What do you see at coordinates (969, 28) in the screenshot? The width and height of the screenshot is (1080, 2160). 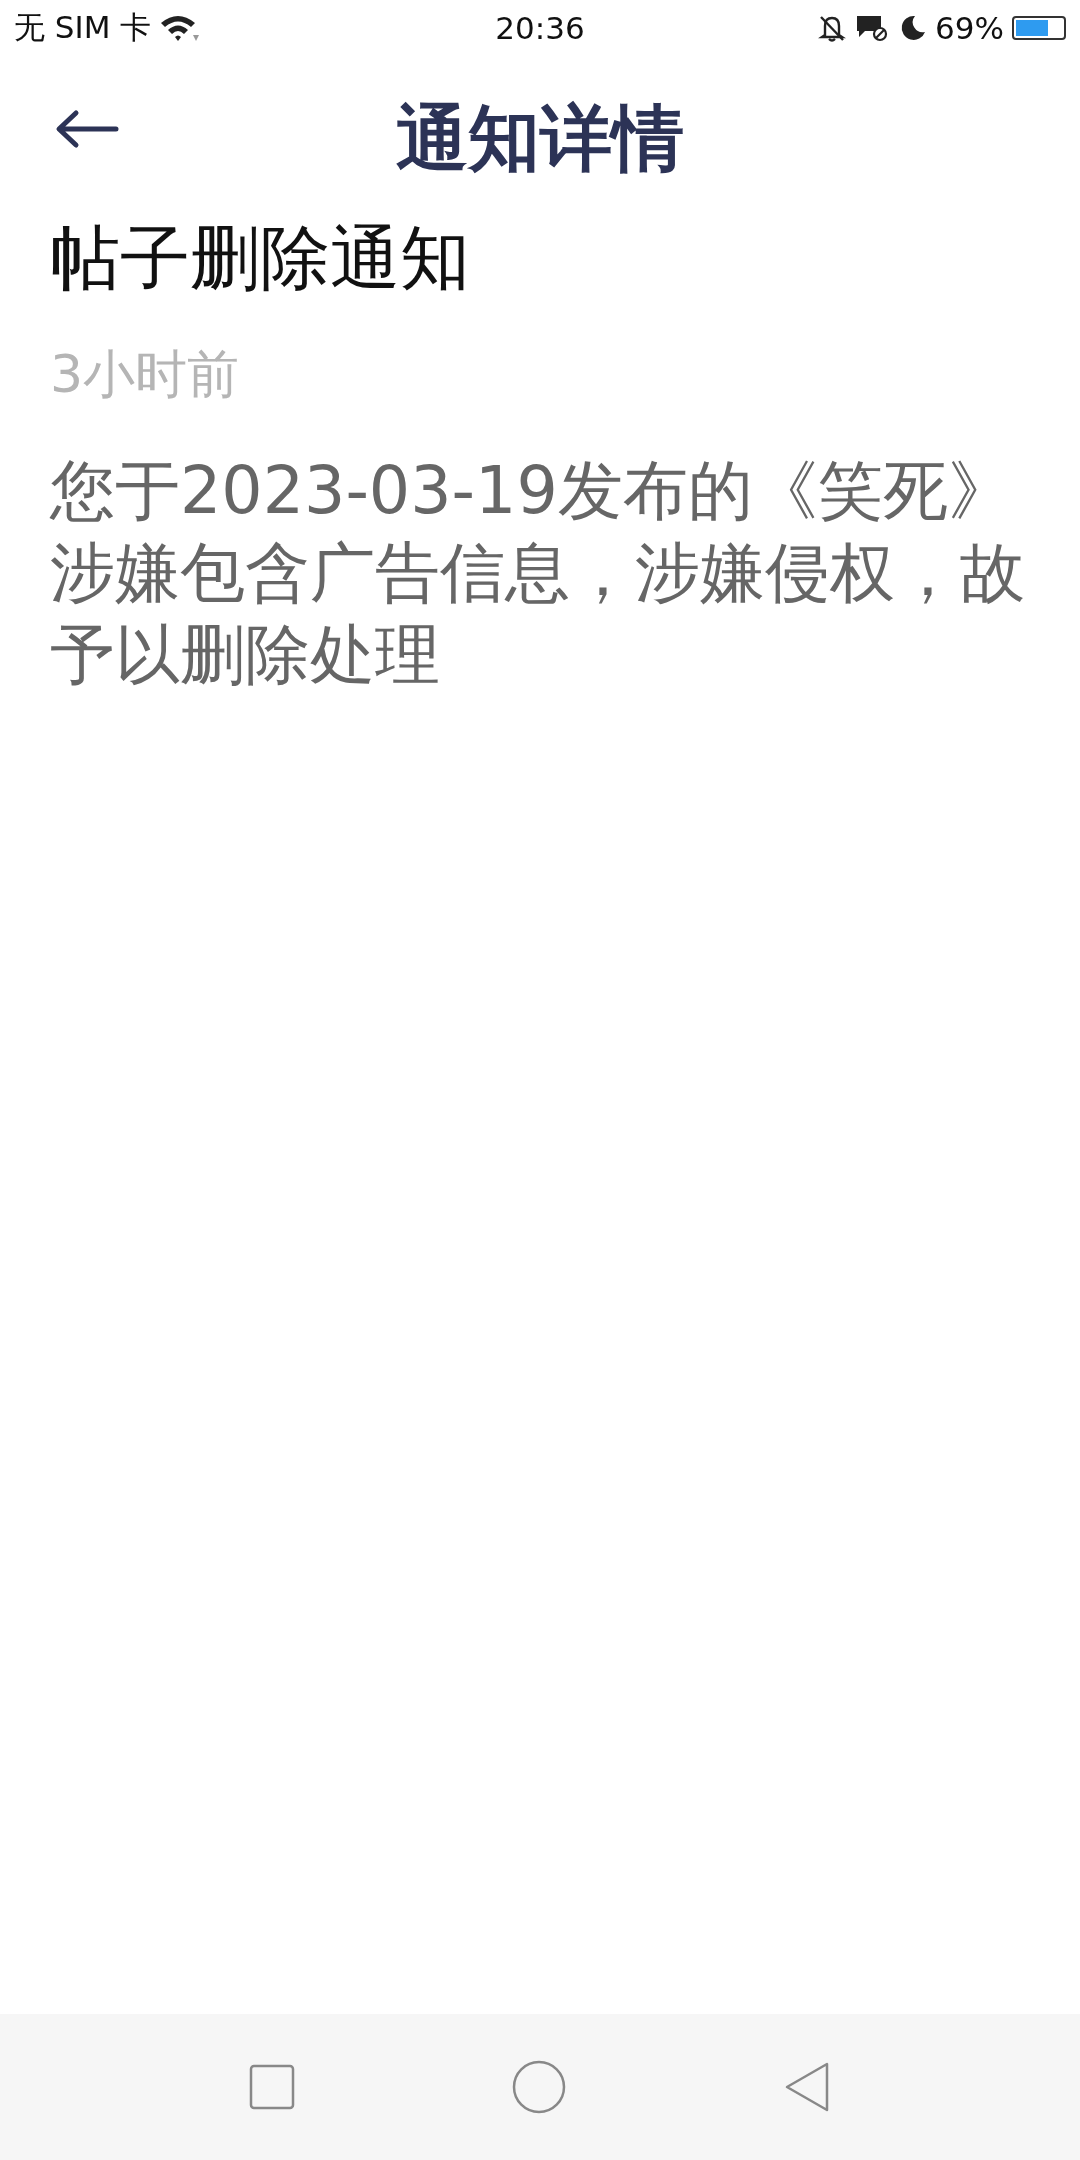 I see `battery-percent: 69%` at bounding box center [969, 28].